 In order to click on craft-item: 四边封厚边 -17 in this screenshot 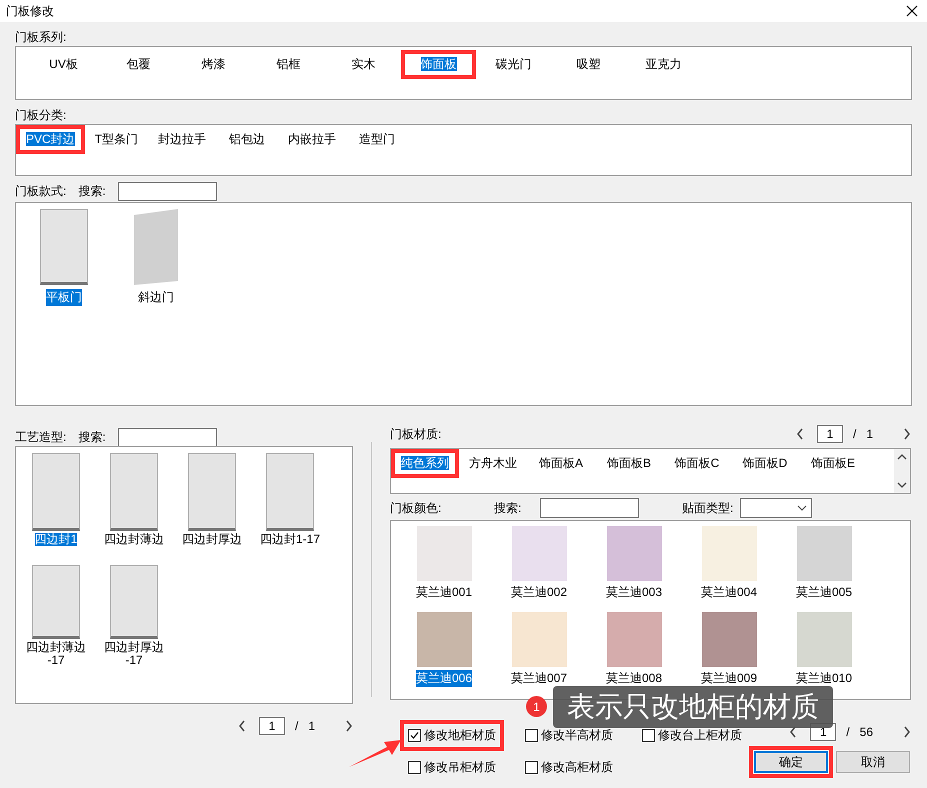, I will do `click(134, 615)`.